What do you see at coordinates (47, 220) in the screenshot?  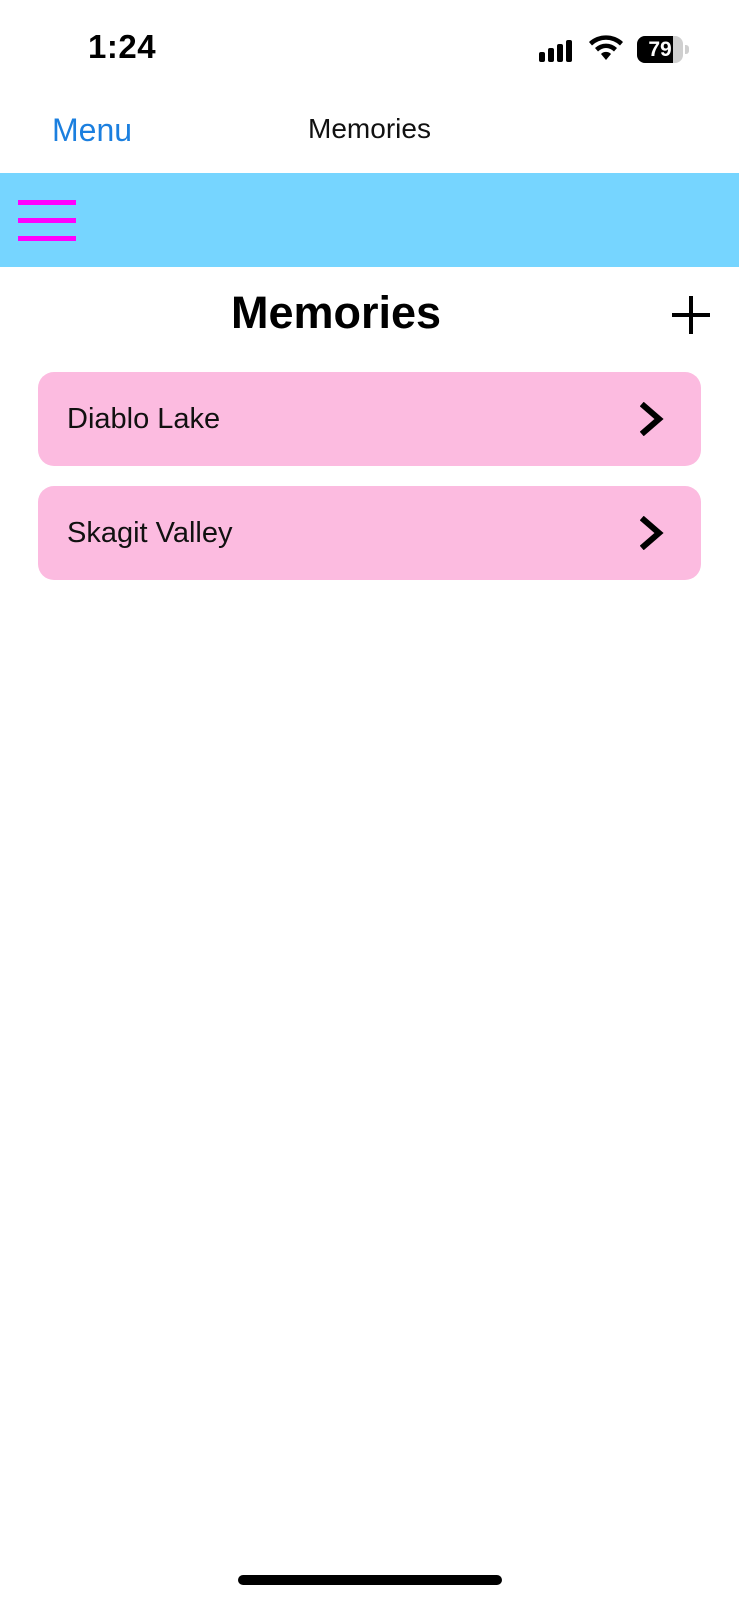 I see `hamburger-menu-icon` at bounding box center [47, 220].